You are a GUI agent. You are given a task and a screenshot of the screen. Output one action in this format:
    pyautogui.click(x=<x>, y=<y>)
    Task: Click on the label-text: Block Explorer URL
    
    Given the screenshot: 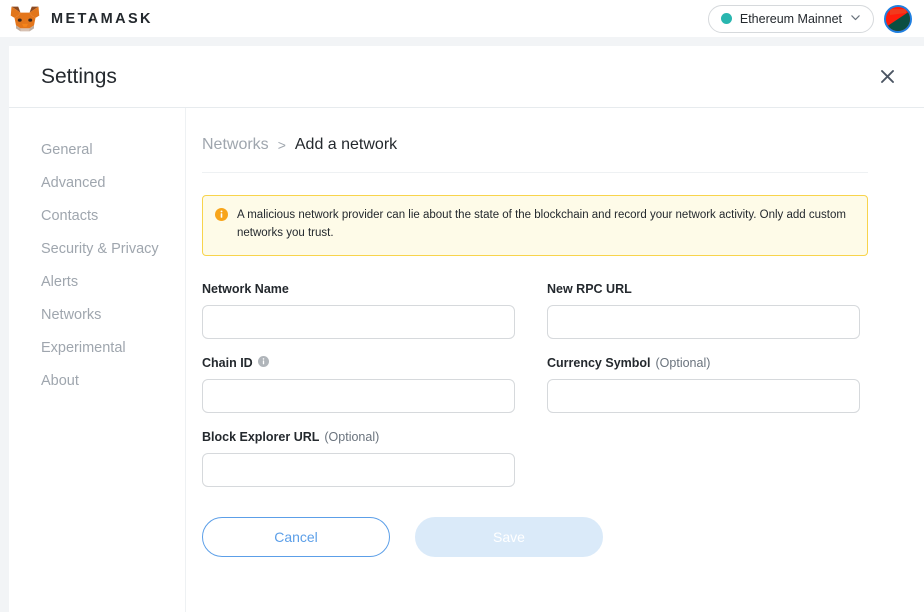 What is the action you would take?
    pyautogui.click(x=261, y=436)
    